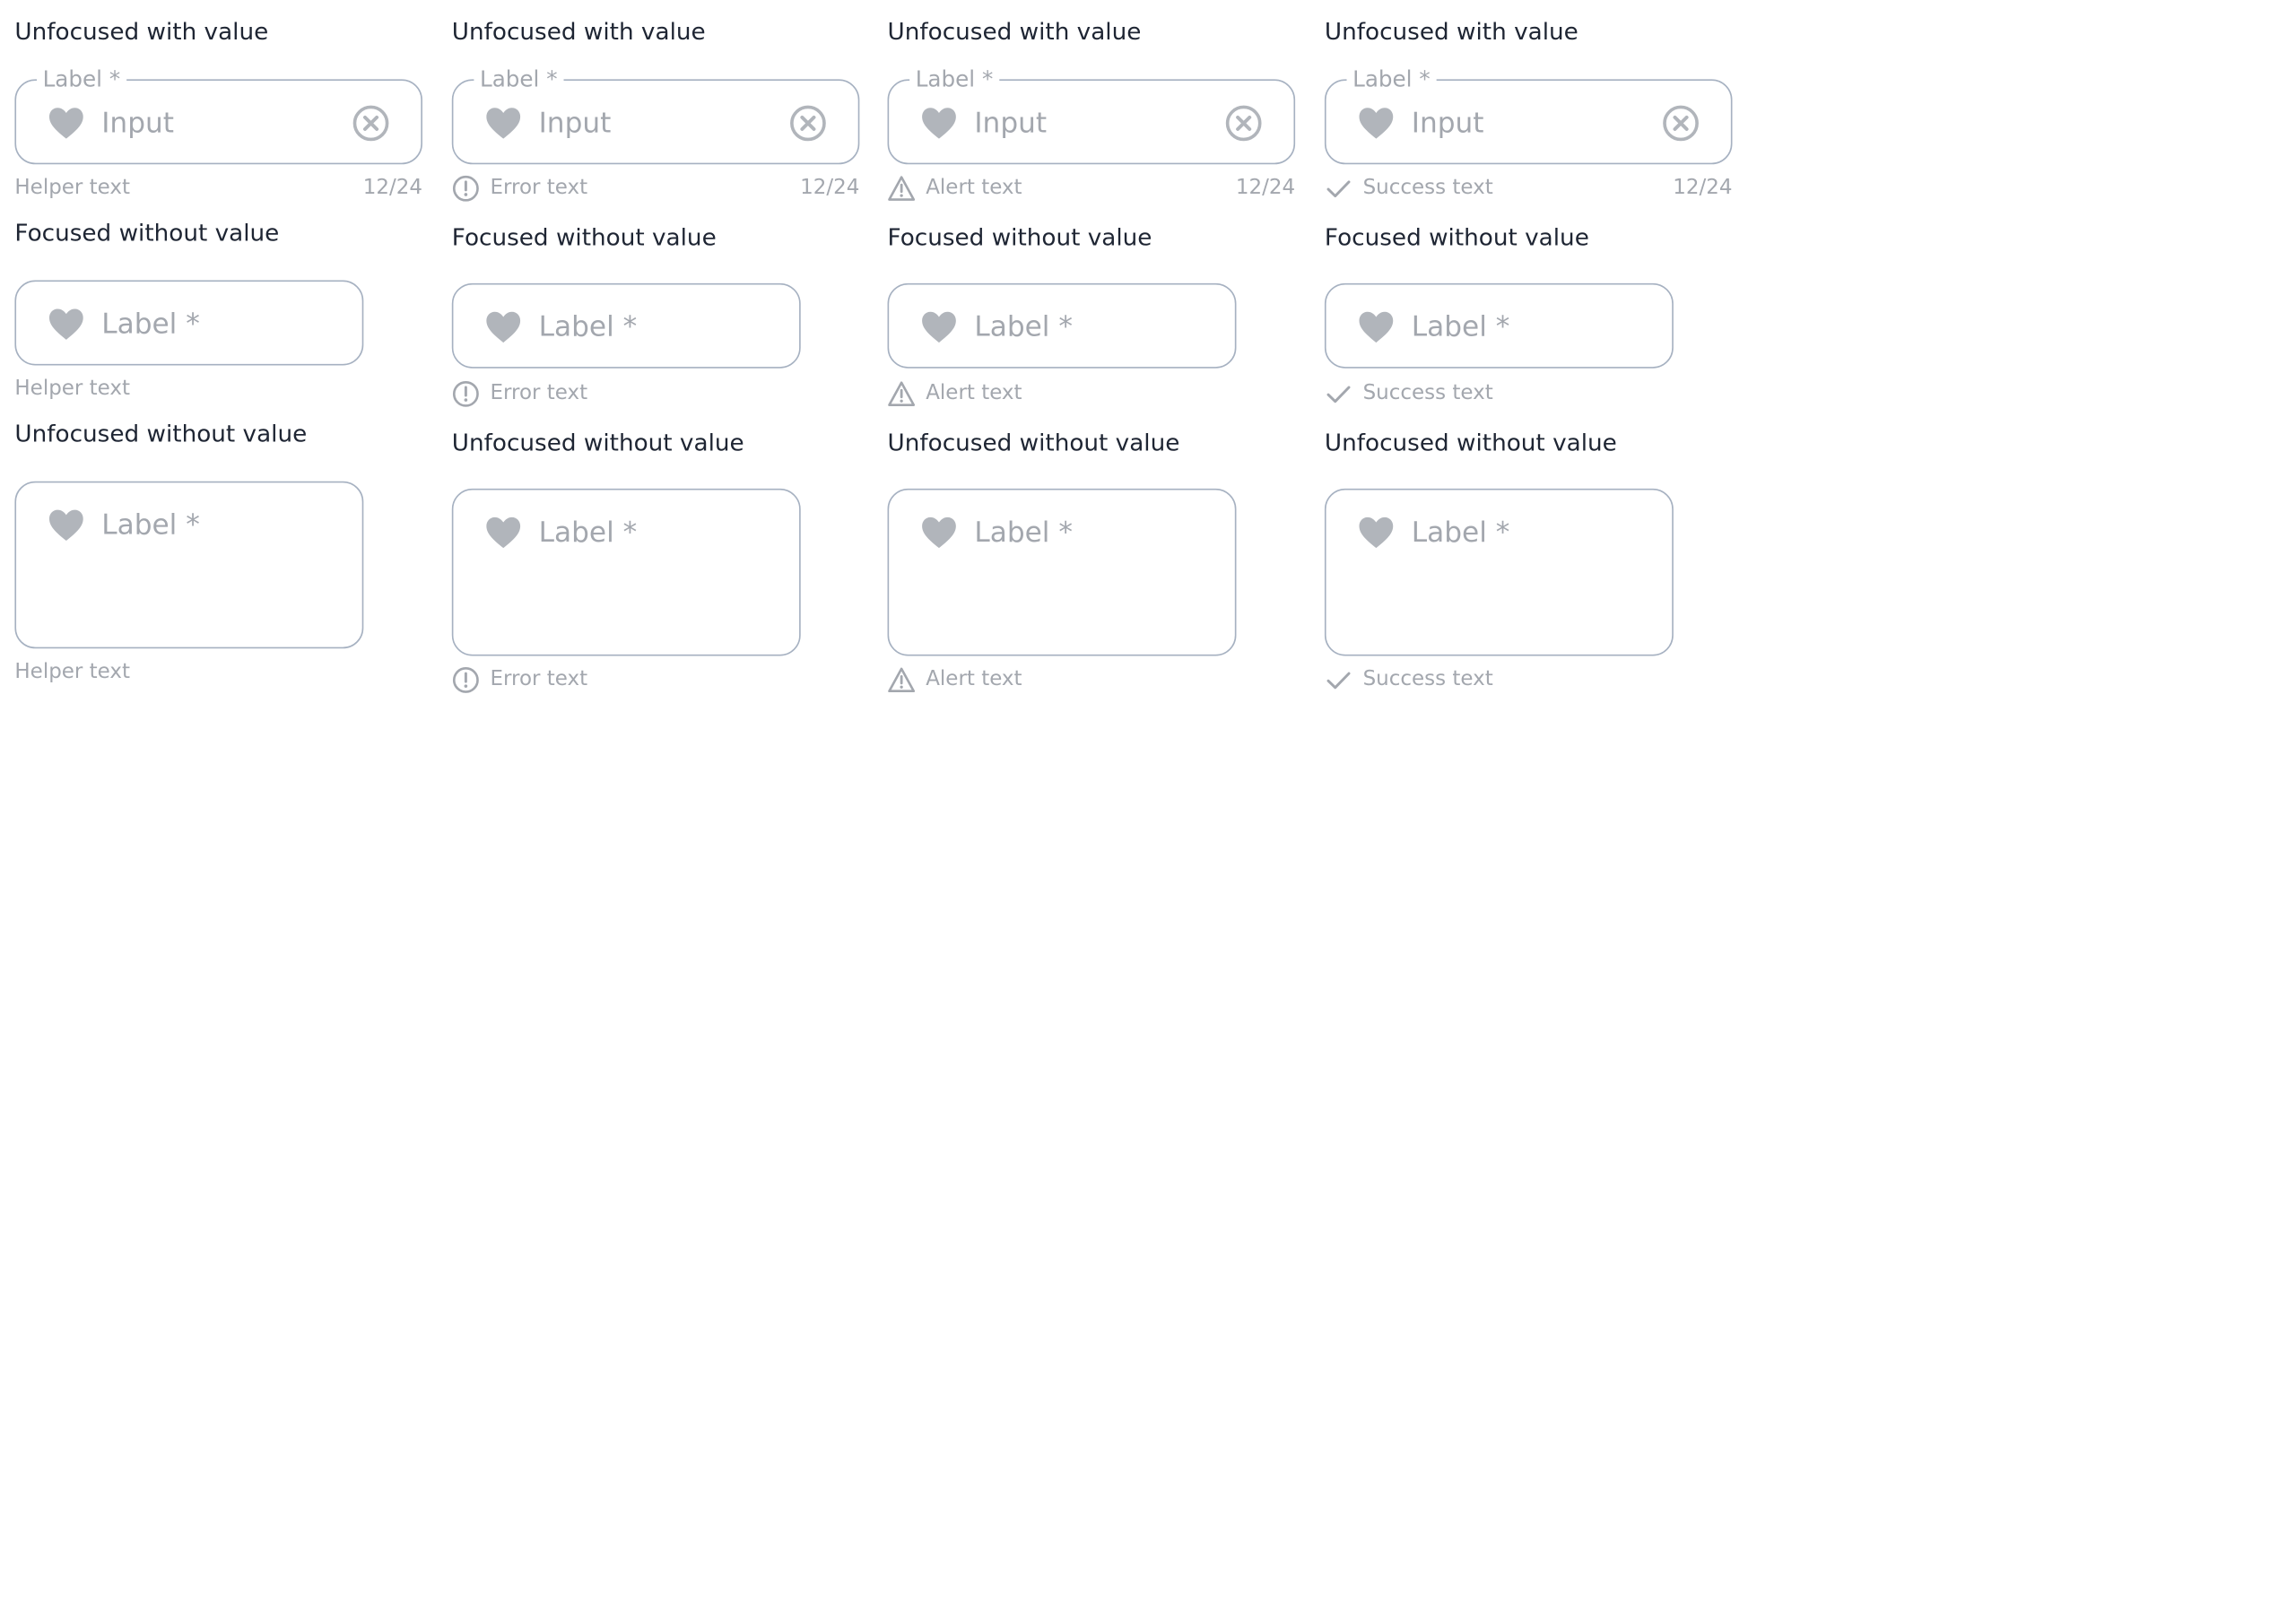  What do you see at coordinates (218, 188) in the screenshot?
I see `helper-row: Helper text 12/24` at bounding box center [218, 188].